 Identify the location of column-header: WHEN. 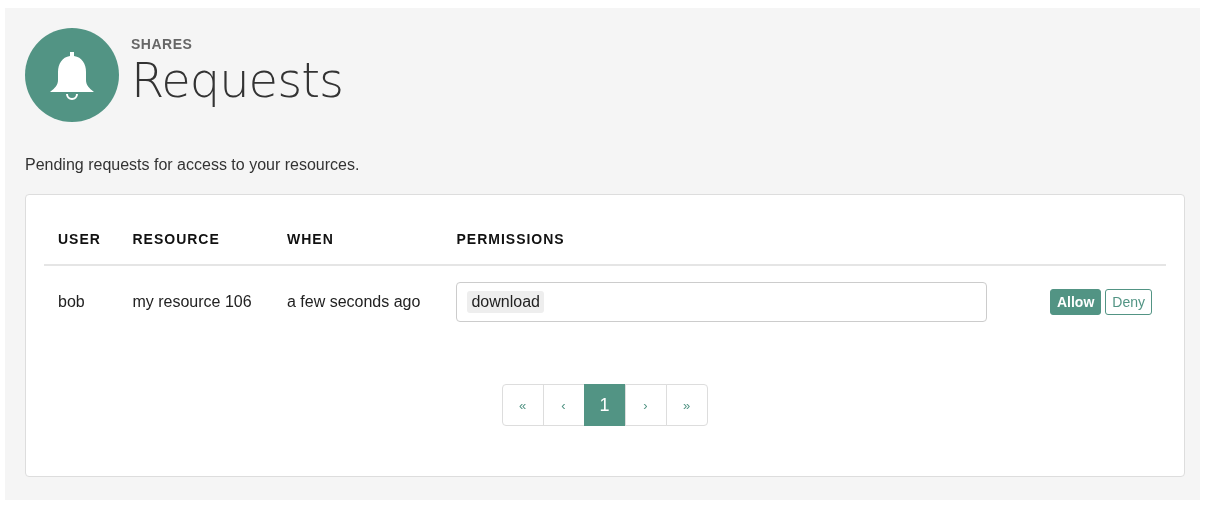
(358, 244).